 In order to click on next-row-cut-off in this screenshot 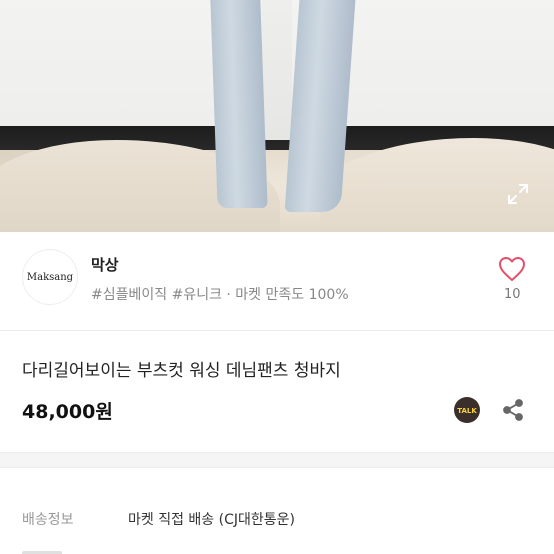, I will do `click(172, 549)`.